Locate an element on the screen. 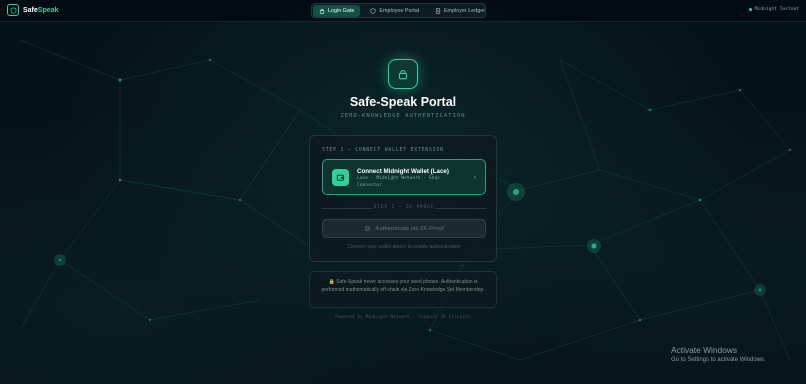 This screenshot has height=384, width=806. lock-badge is located at coordinates (403, 74).